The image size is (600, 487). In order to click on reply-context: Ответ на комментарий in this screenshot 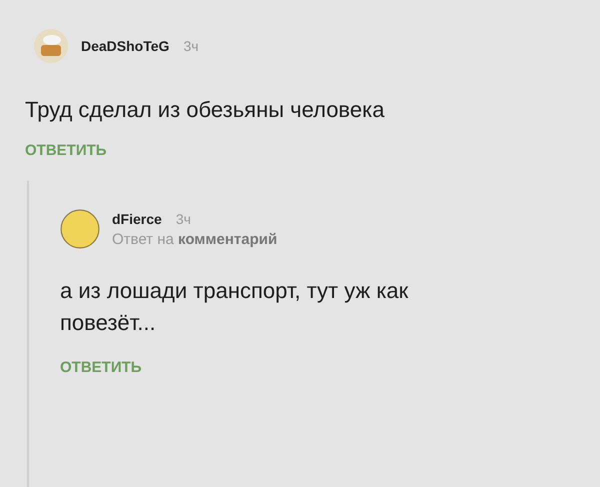, I will do `click(195, 239)`.